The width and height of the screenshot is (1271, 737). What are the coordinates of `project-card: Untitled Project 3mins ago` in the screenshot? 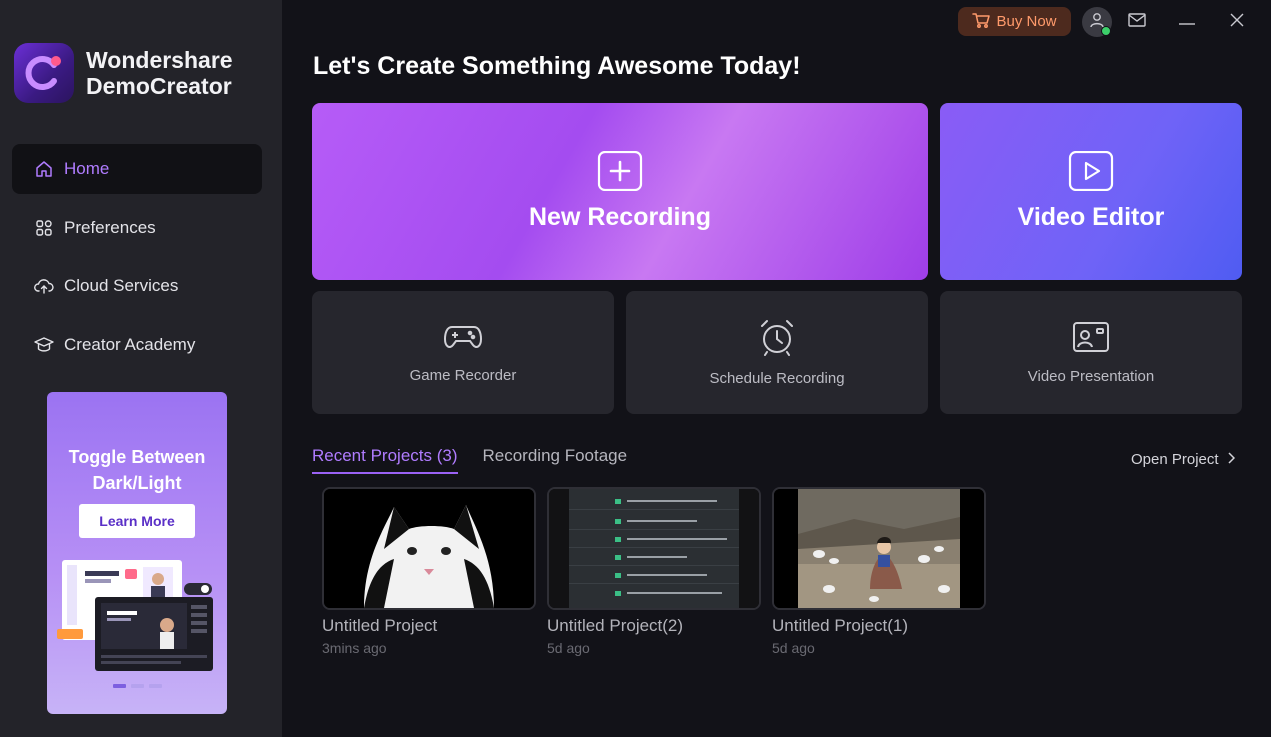 It's located at (429, 571).